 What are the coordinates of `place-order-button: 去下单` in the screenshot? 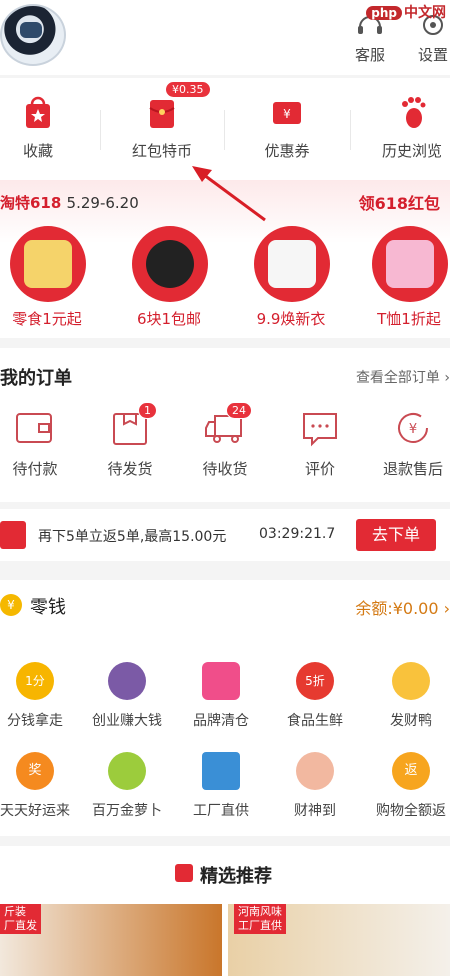 It's located at (396, 535).